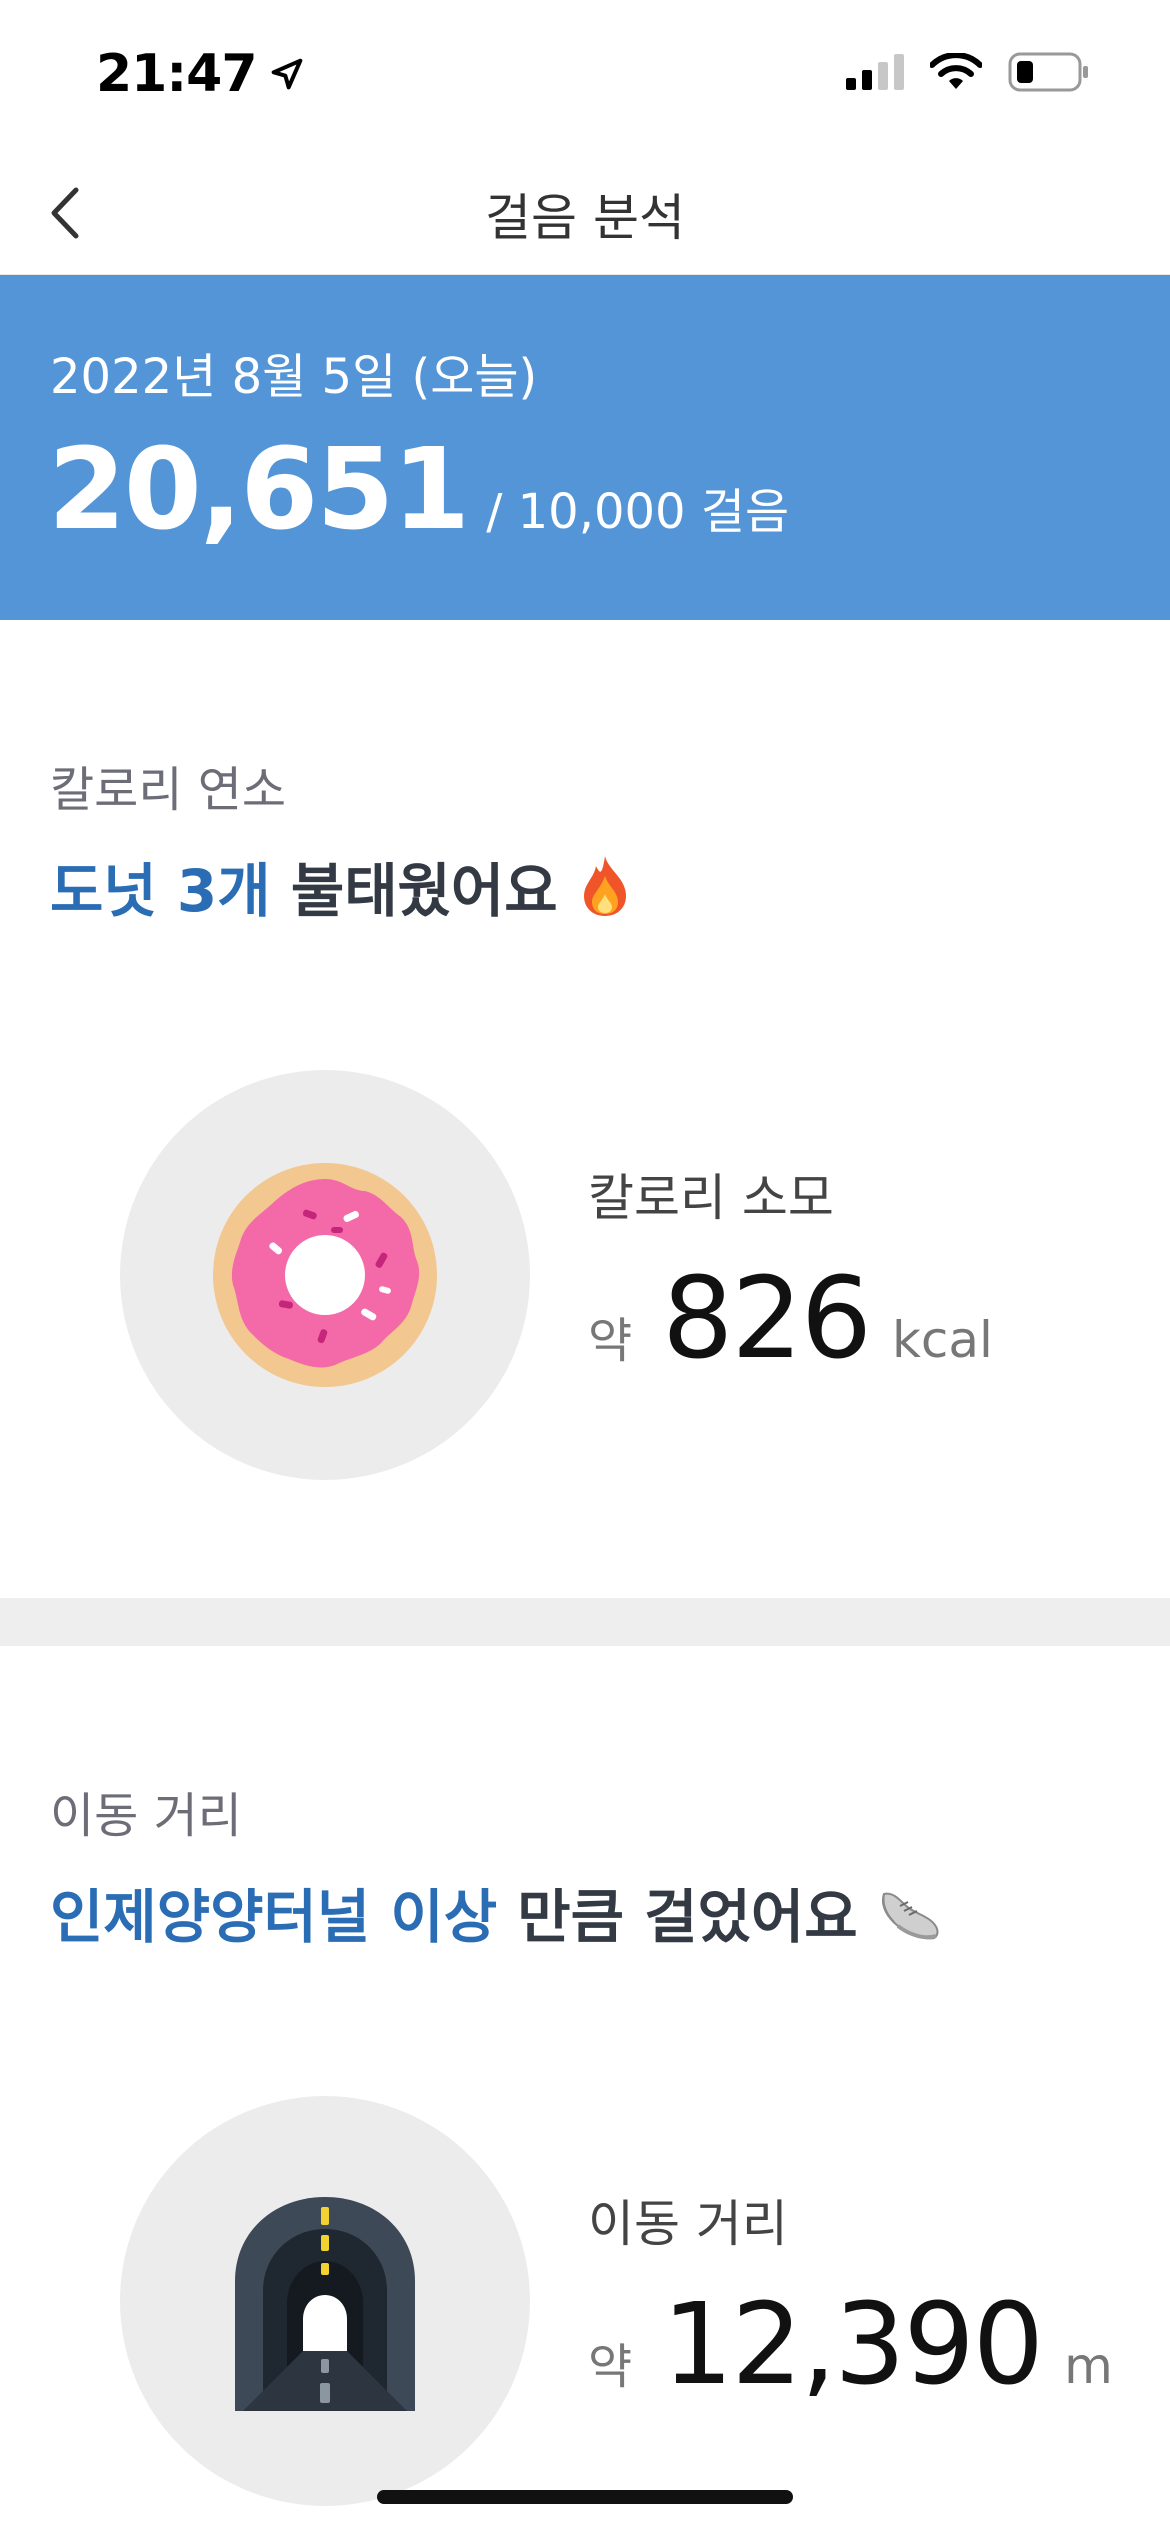 This screenshot has width=1170, height=2532. What do you see at coordinates (168, 790) in the screenshot?
I see `calorie-section-label: 칼로리 연소` at bounding box center [168, 790].